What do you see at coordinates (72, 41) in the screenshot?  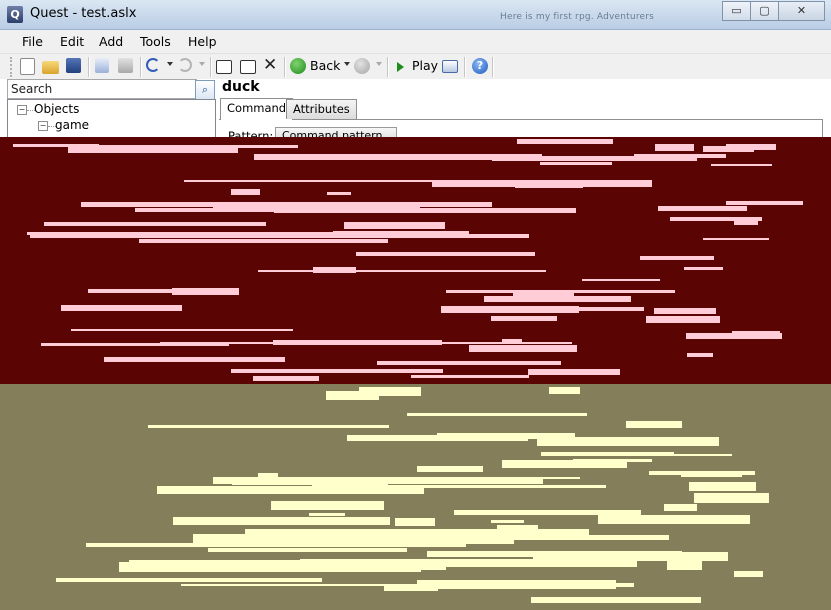 I see `menu-edit: Edit` at bounding box center [72, 41].